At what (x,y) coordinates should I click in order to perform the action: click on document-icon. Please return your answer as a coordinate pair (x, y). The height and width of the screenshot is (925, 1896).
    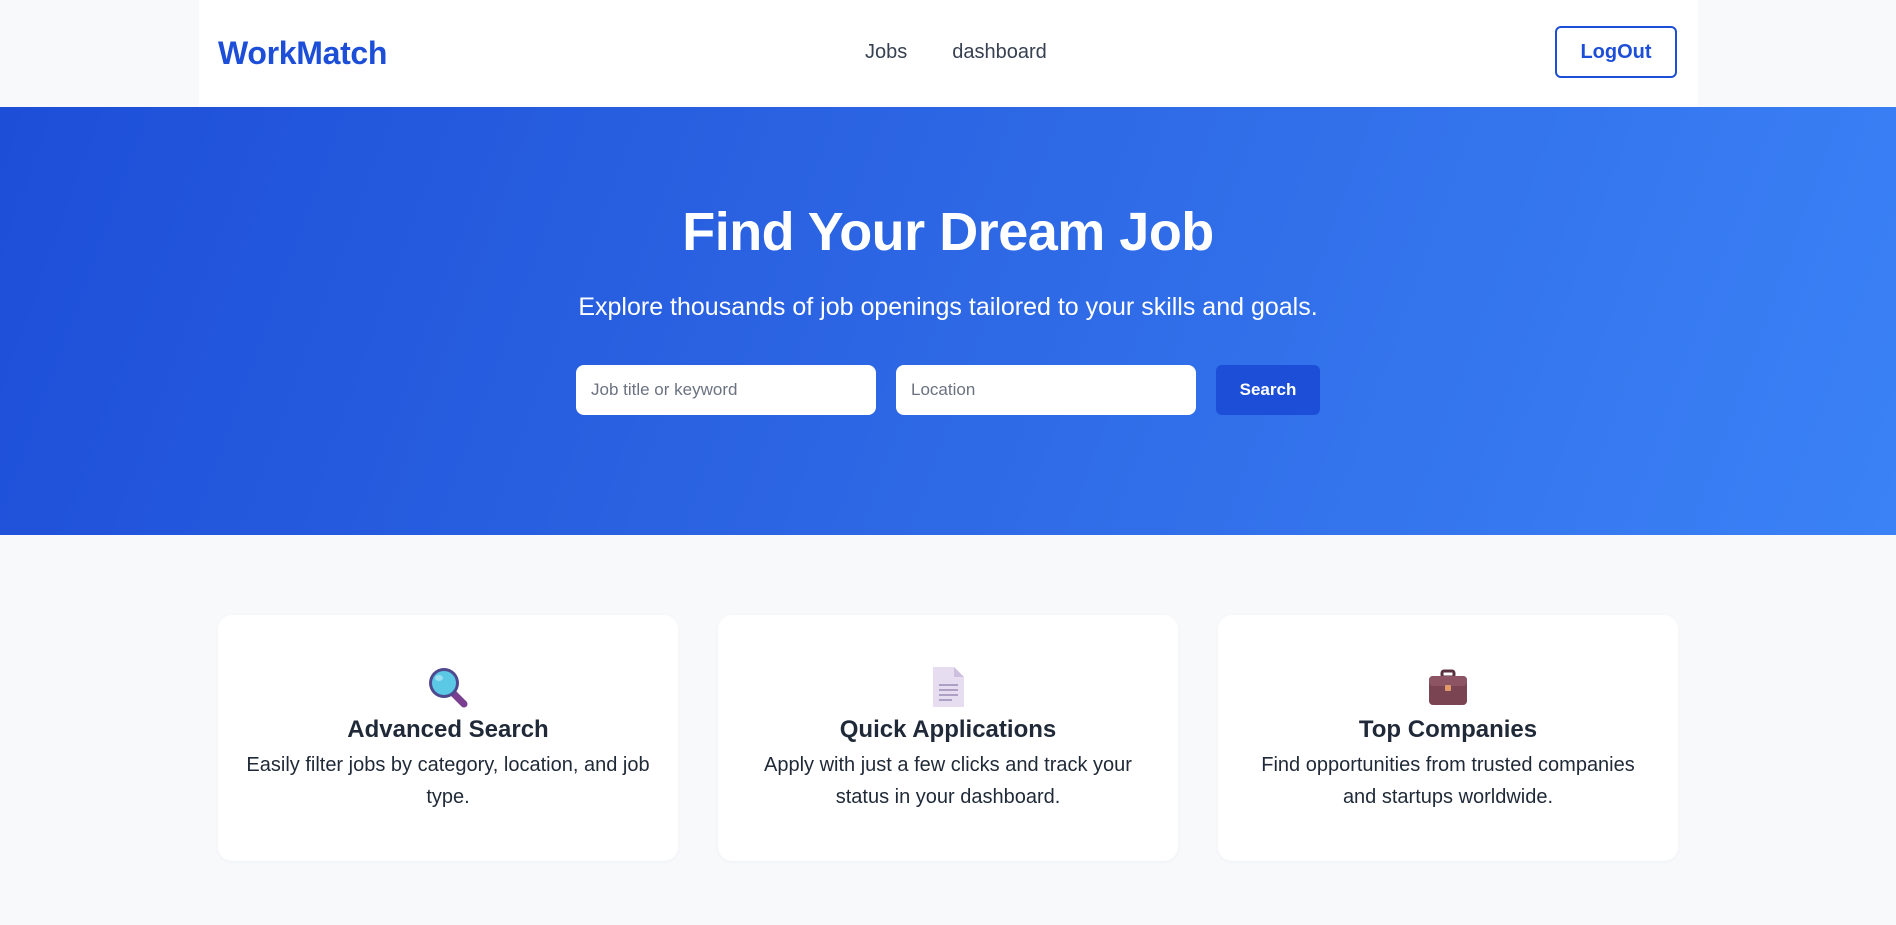
    Looking at the image, I should click on (948, 687).